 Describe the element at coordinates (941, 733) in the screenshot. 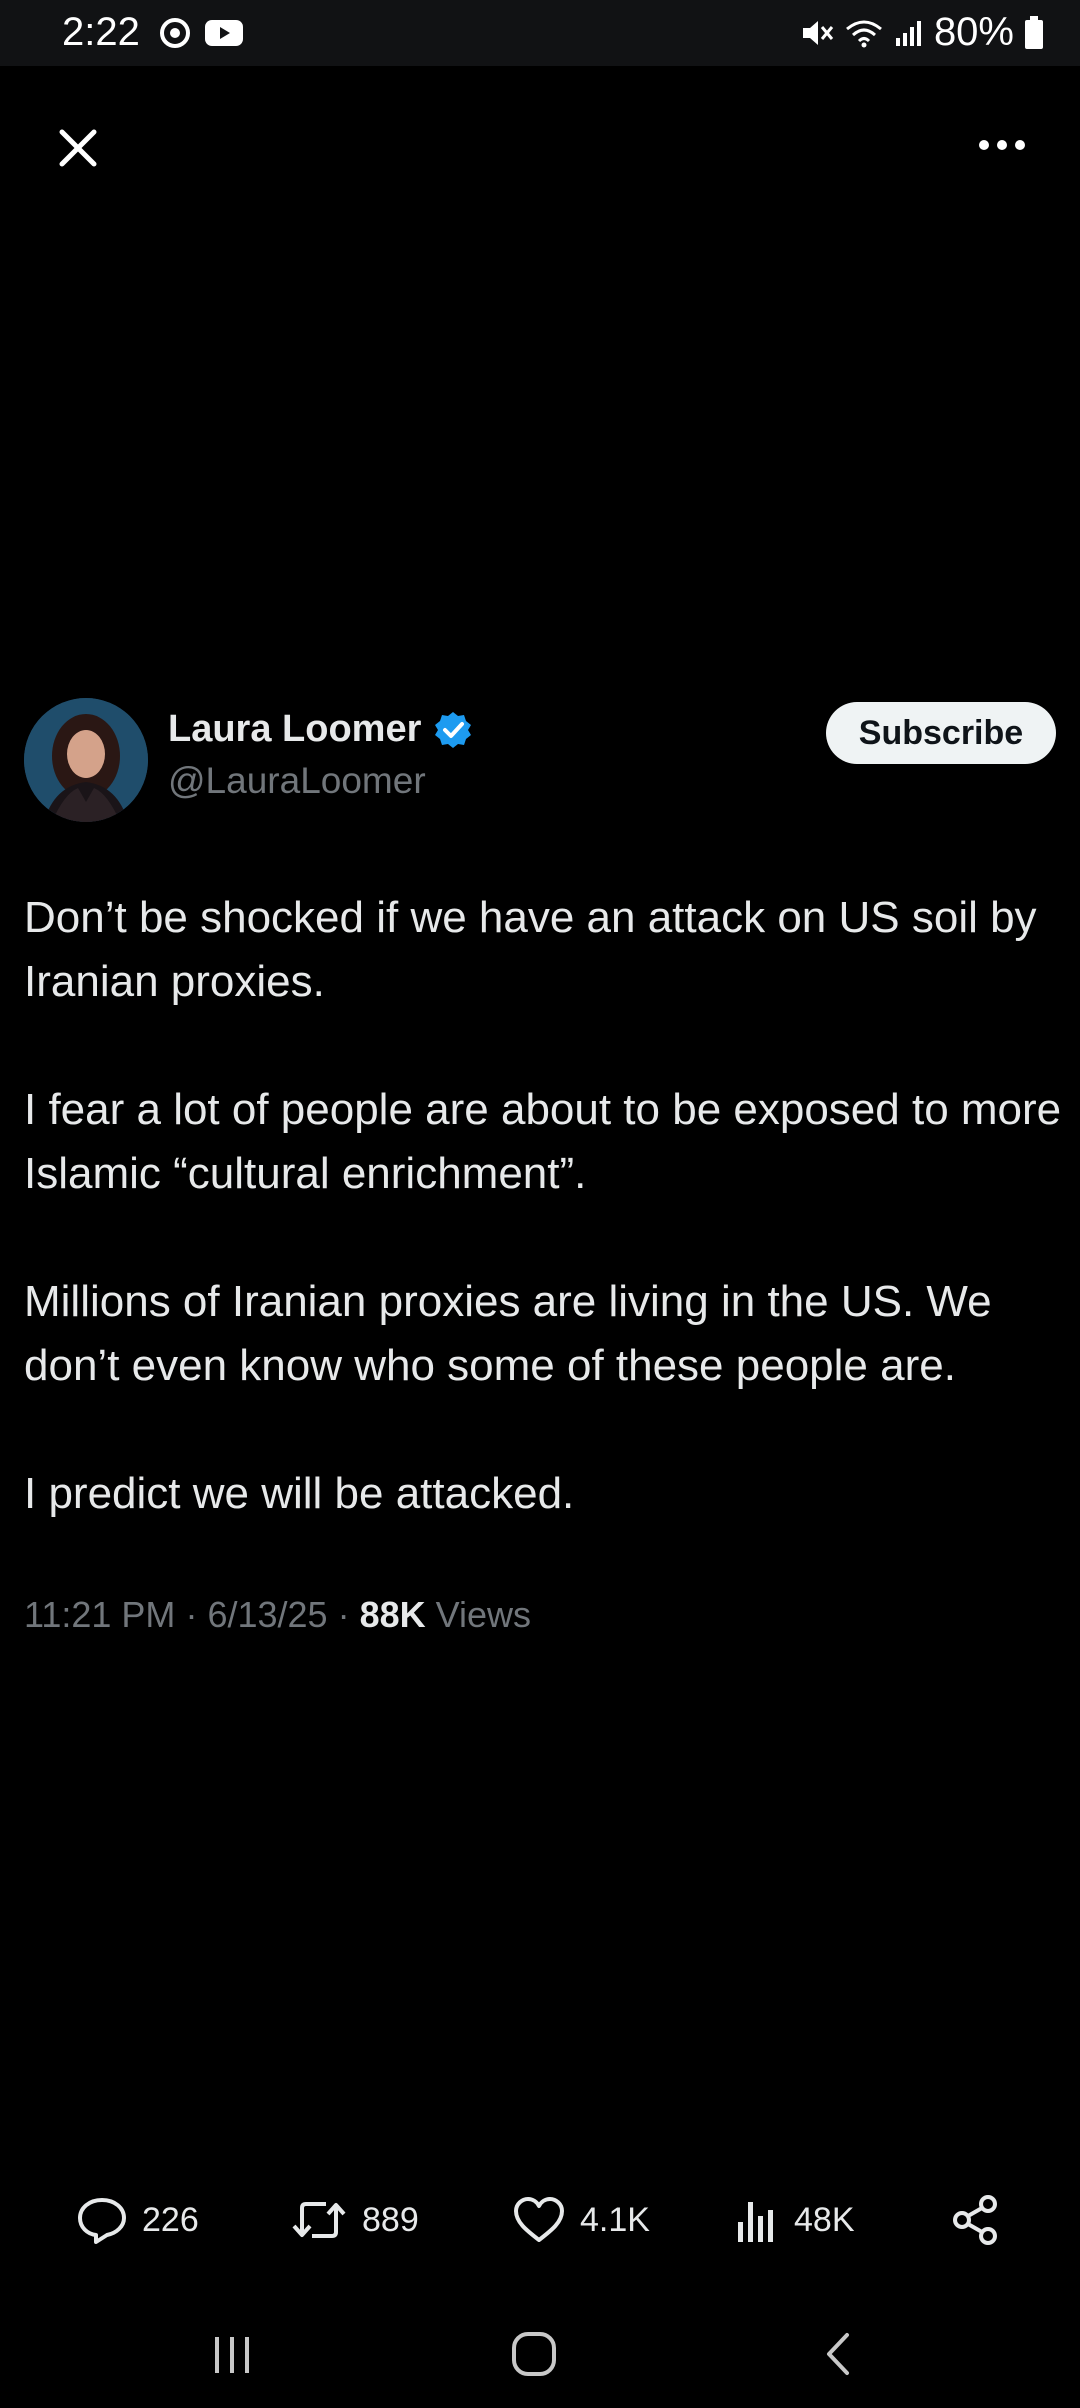

I see `subscribe-button: Subscribe` at that location.